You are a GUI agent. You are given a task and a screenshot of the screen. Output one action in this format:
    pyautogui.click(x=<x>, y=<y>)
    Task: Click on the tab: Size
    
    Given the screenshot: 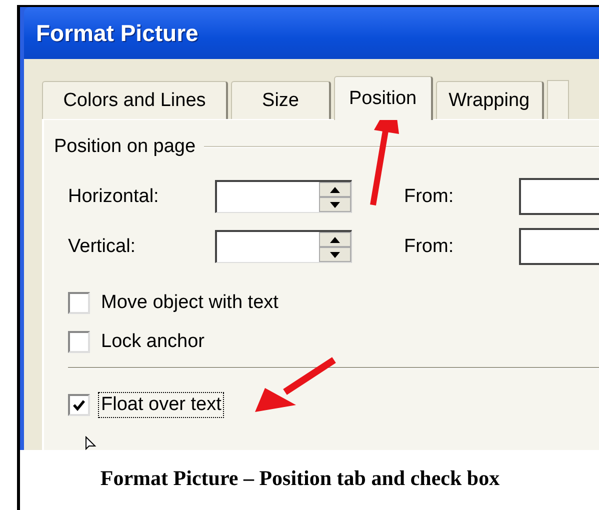 What is the action you would take?
    pyautogui.click(x=281, y=100)
    